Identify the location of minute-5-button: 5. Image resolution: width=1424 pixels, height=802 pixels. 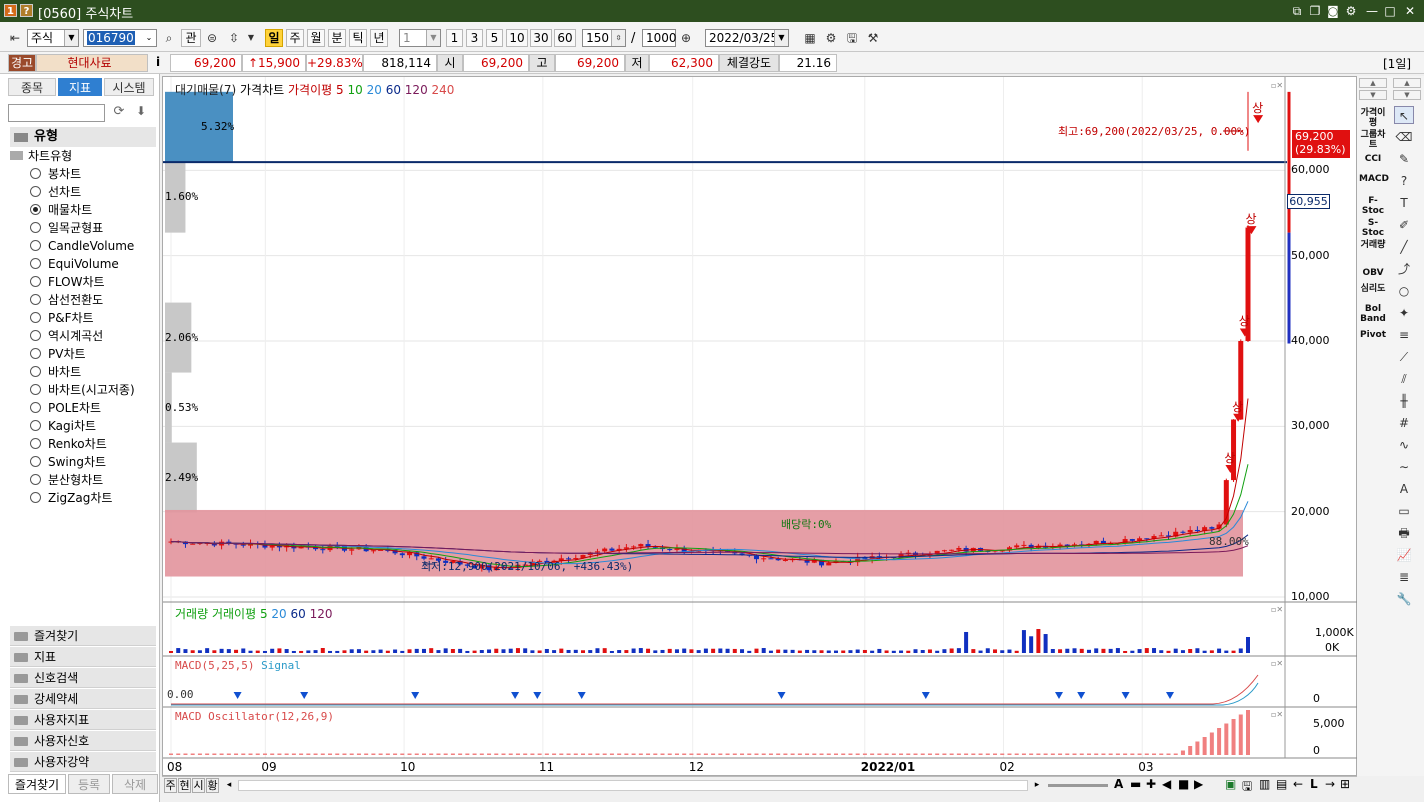
(494, 38).